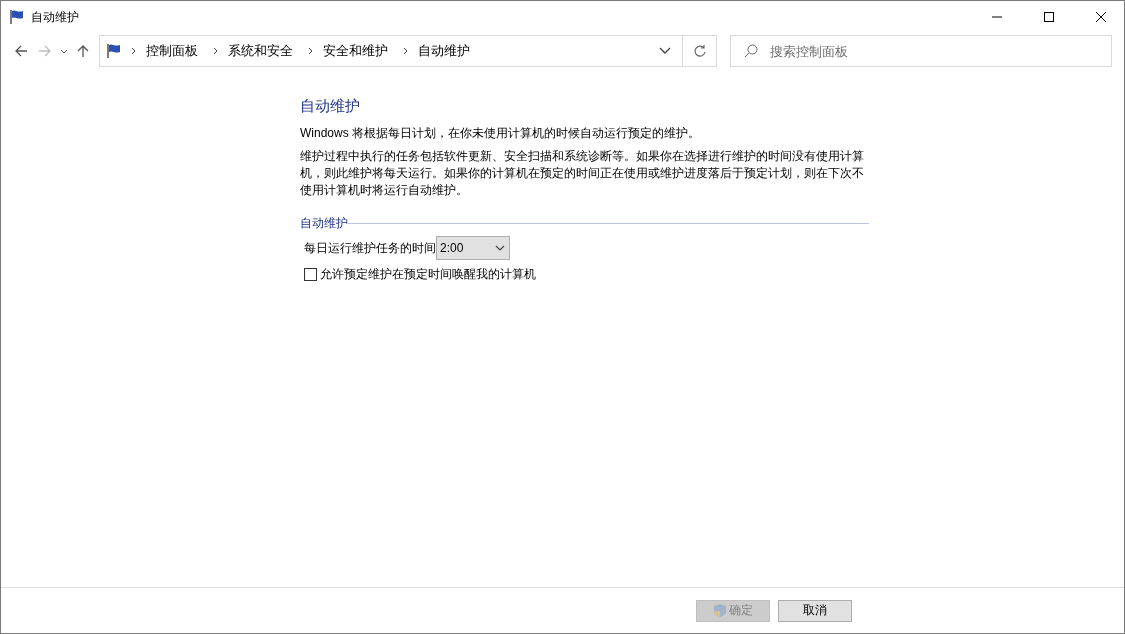  What do you see at coordinates (500, 133) in the screenshot?
I see `intro-text: Windows 将根据每日计划，在你未使用计算机的时候自动运行预定的维护。` at bounding box center [500, 133].